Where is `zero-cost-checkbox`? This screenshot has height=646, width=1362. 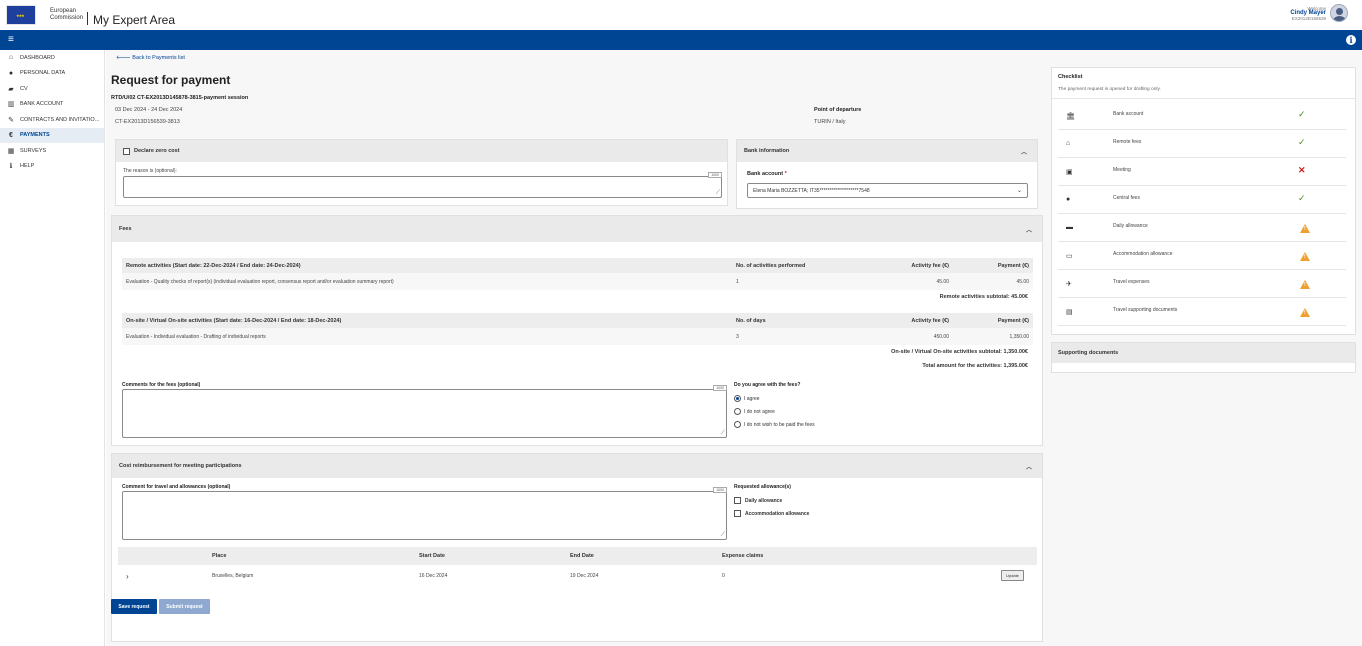
zero-cost-checkbox is located at coordinates (126, 151).